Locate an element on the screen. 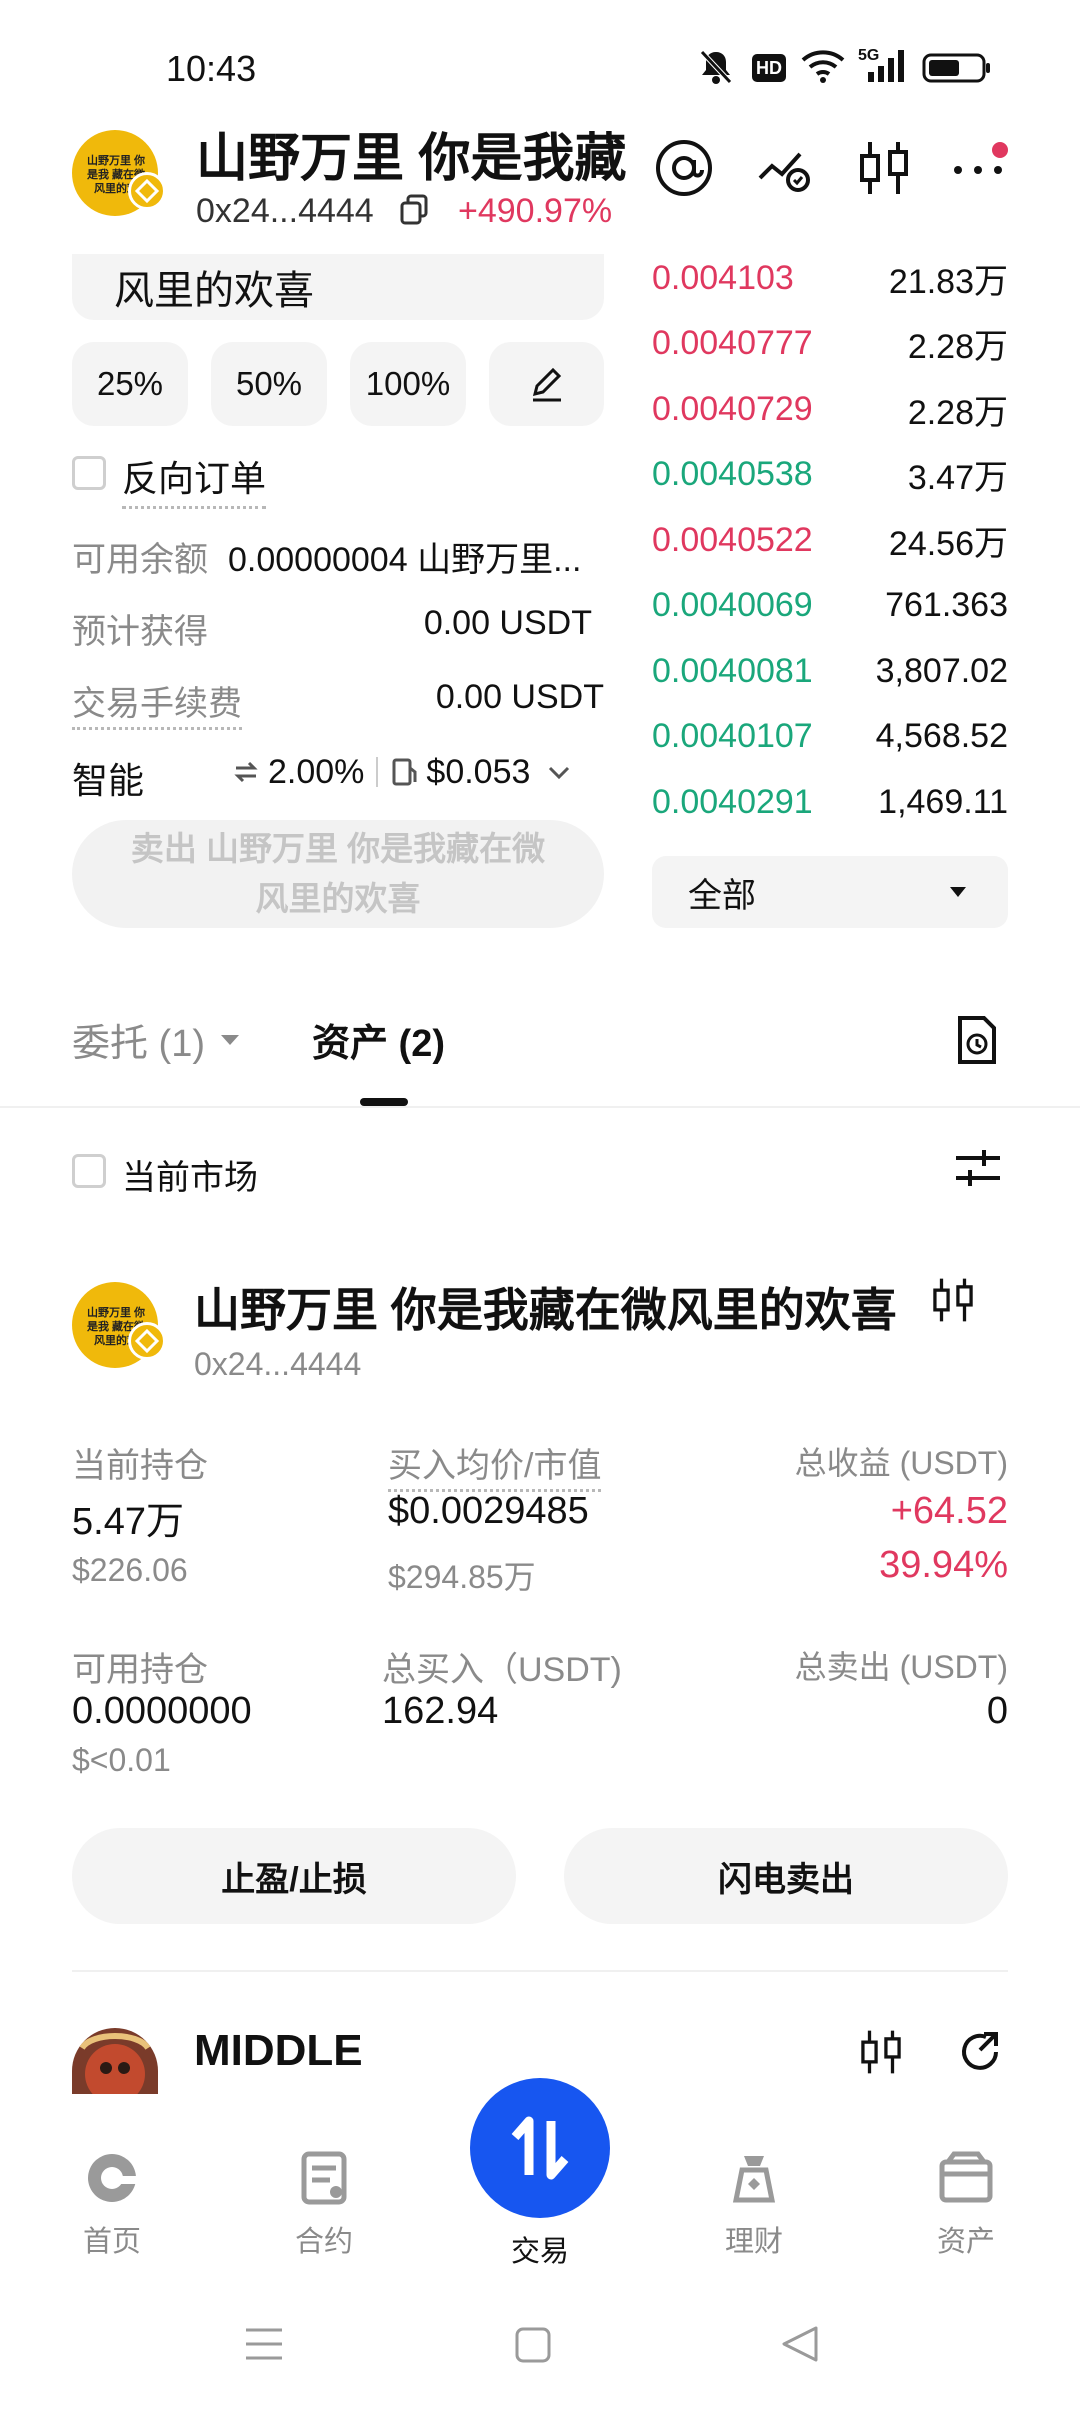 The image size is (1080, 2412). orderbook-row: 0.0040291 1,469.11 is located at coordinates (830, 802).